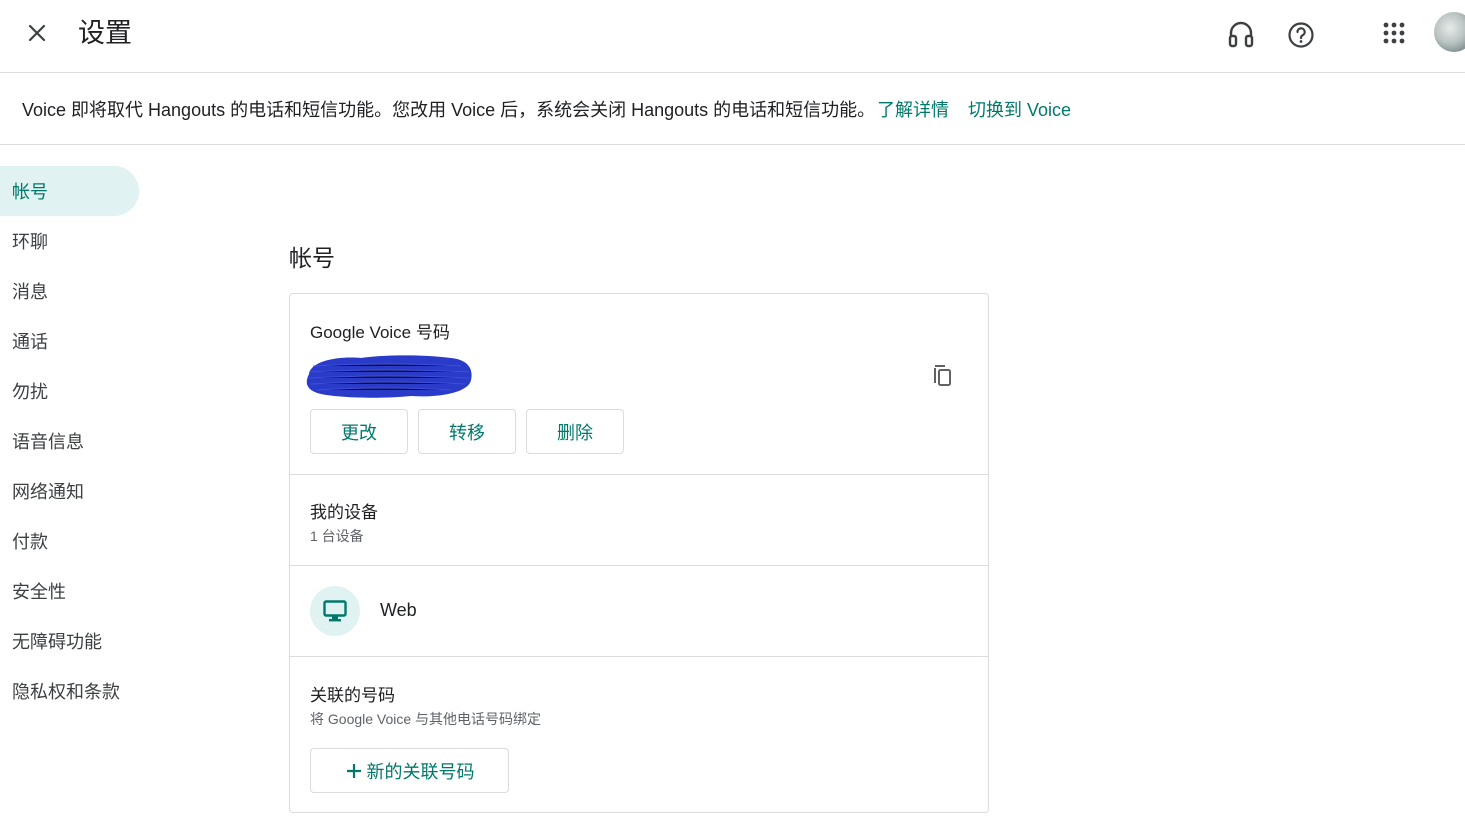 This screenshot has width=1465, height=818. I want to click on copy-icon, so click(942, 375).